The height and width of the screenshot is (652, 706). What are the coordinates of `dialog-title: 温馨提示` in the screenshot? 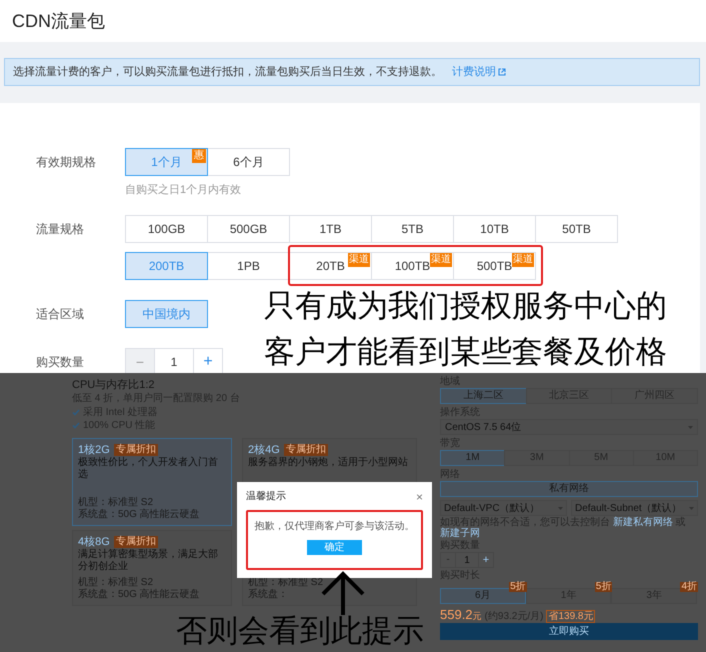 It's located at (266, 497).